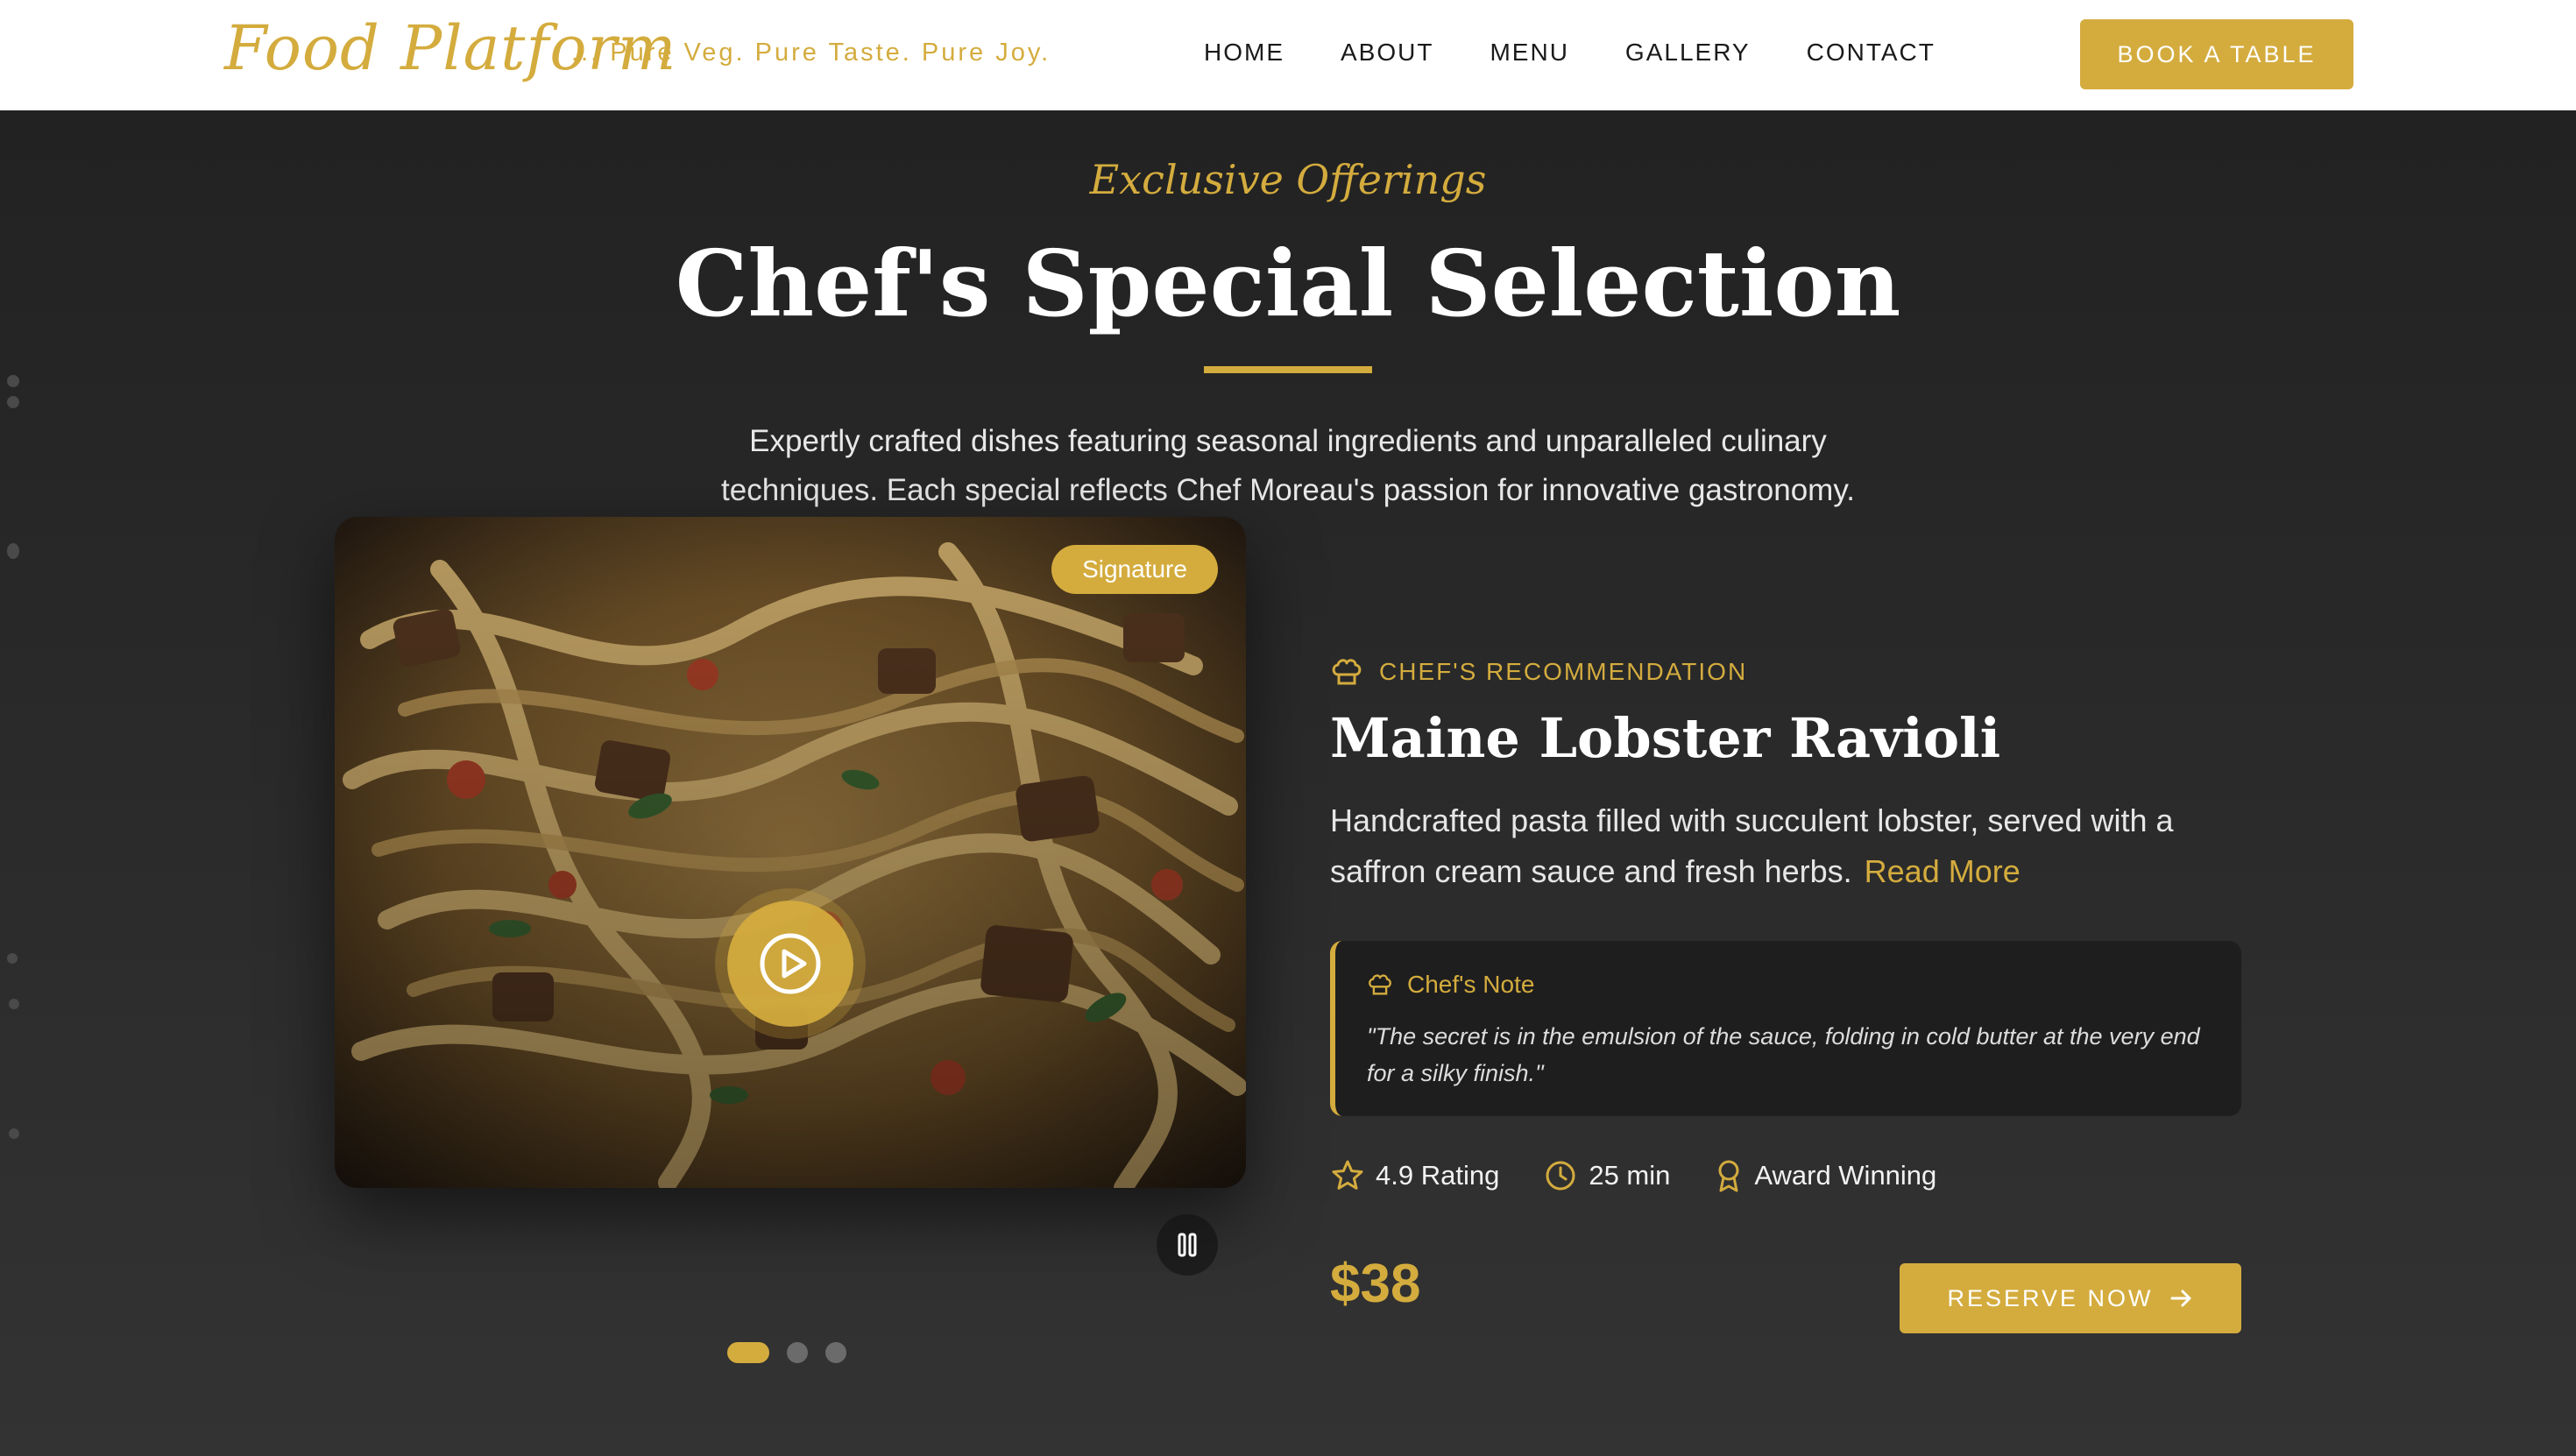 The height and width of the screenshot is (1456, 2576). I want to click on pause-icon, so click(1187, 1245).